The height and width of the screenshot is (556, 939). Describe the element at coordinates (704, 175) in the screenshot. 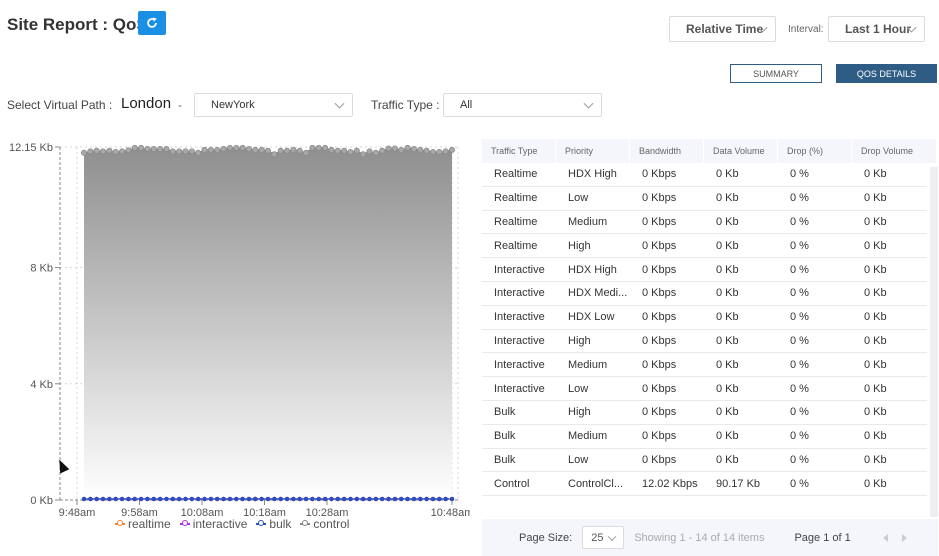

I see `table-row: Realtime HDX High 0 Kbps 0 Kb 0 % 0 Kb` at that location.